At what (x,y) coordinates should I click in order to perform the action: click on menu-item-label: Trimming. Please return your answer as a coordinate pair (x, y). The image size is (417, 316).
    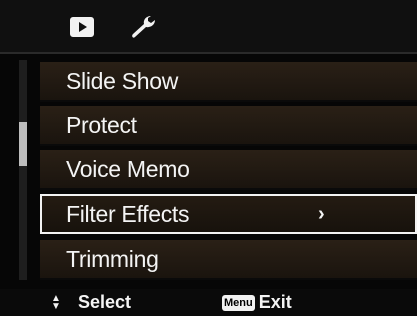
    Looking at the image, I should click on (112, 258).